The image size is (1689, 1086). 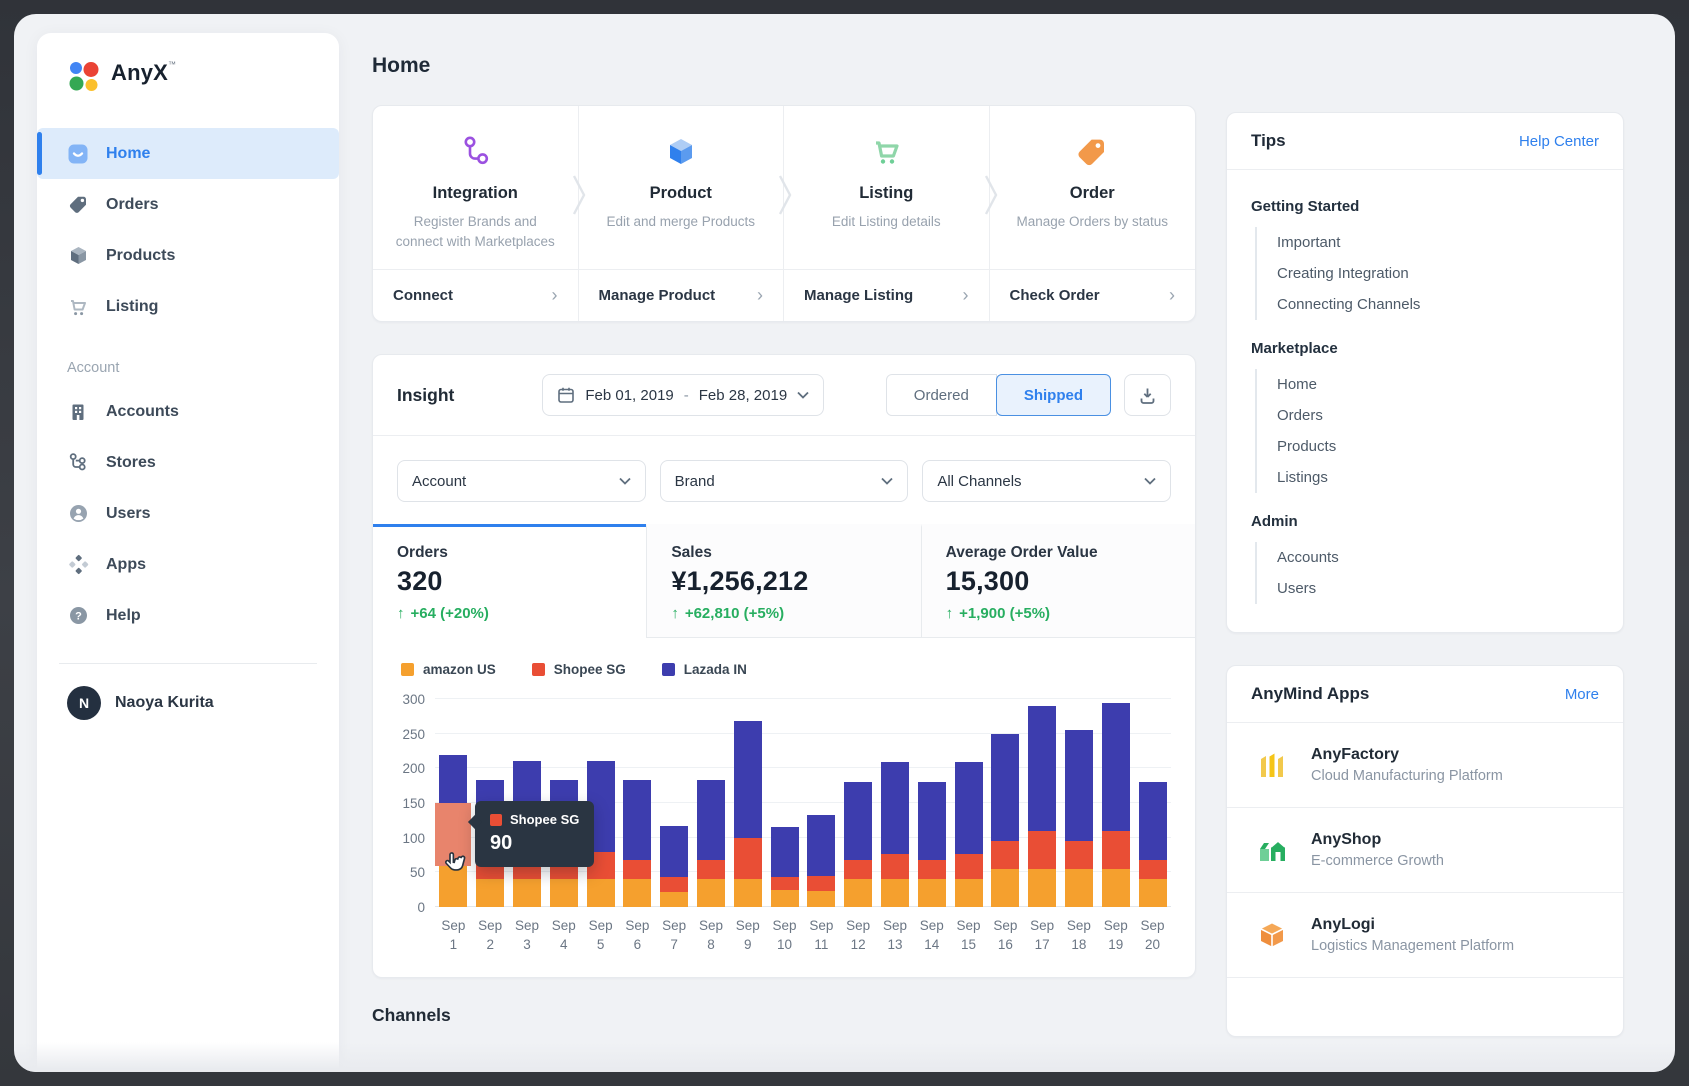 What do you see at coordinates (1438, 384) in the screenshot?
I see `tips-link-home: Home` at bounding box center [1438, 384].